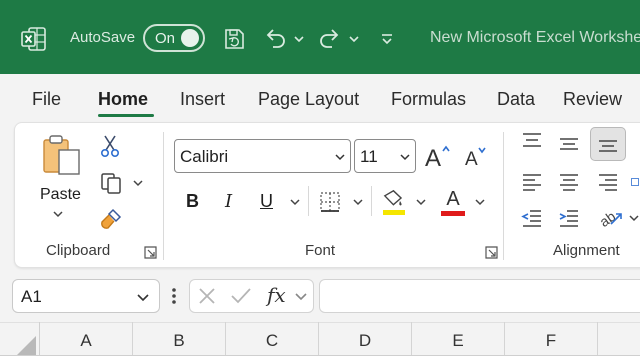 Image resolution: width=640 pixels, height=360 pixels. What do you see at coordinates (266, 201) in the screenshot?
I see `underline-button: U` at bounding box center [266, 201].